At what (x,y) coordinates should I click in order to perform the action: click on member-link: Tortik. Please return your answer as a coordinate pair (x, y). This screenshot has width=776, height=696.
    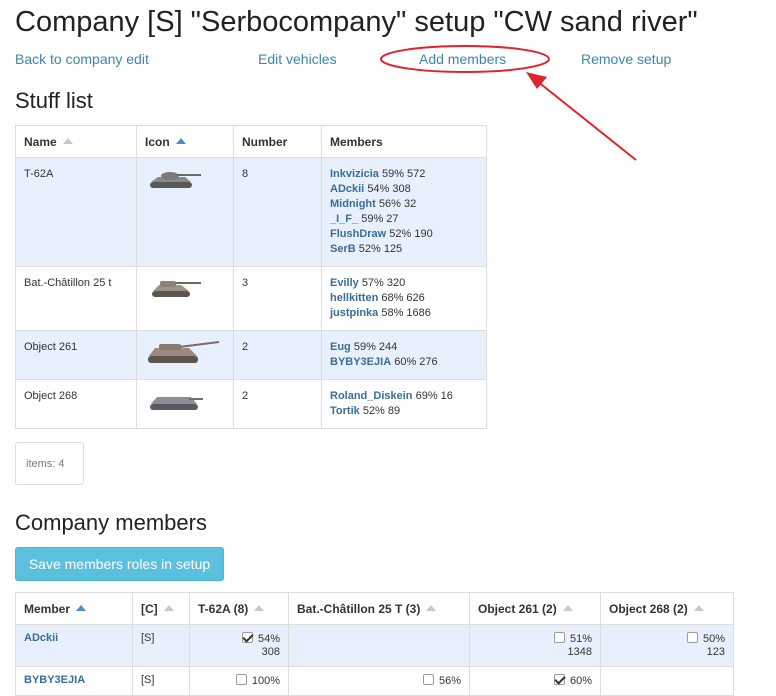
    Looking at the image, I should click on (345, 411).